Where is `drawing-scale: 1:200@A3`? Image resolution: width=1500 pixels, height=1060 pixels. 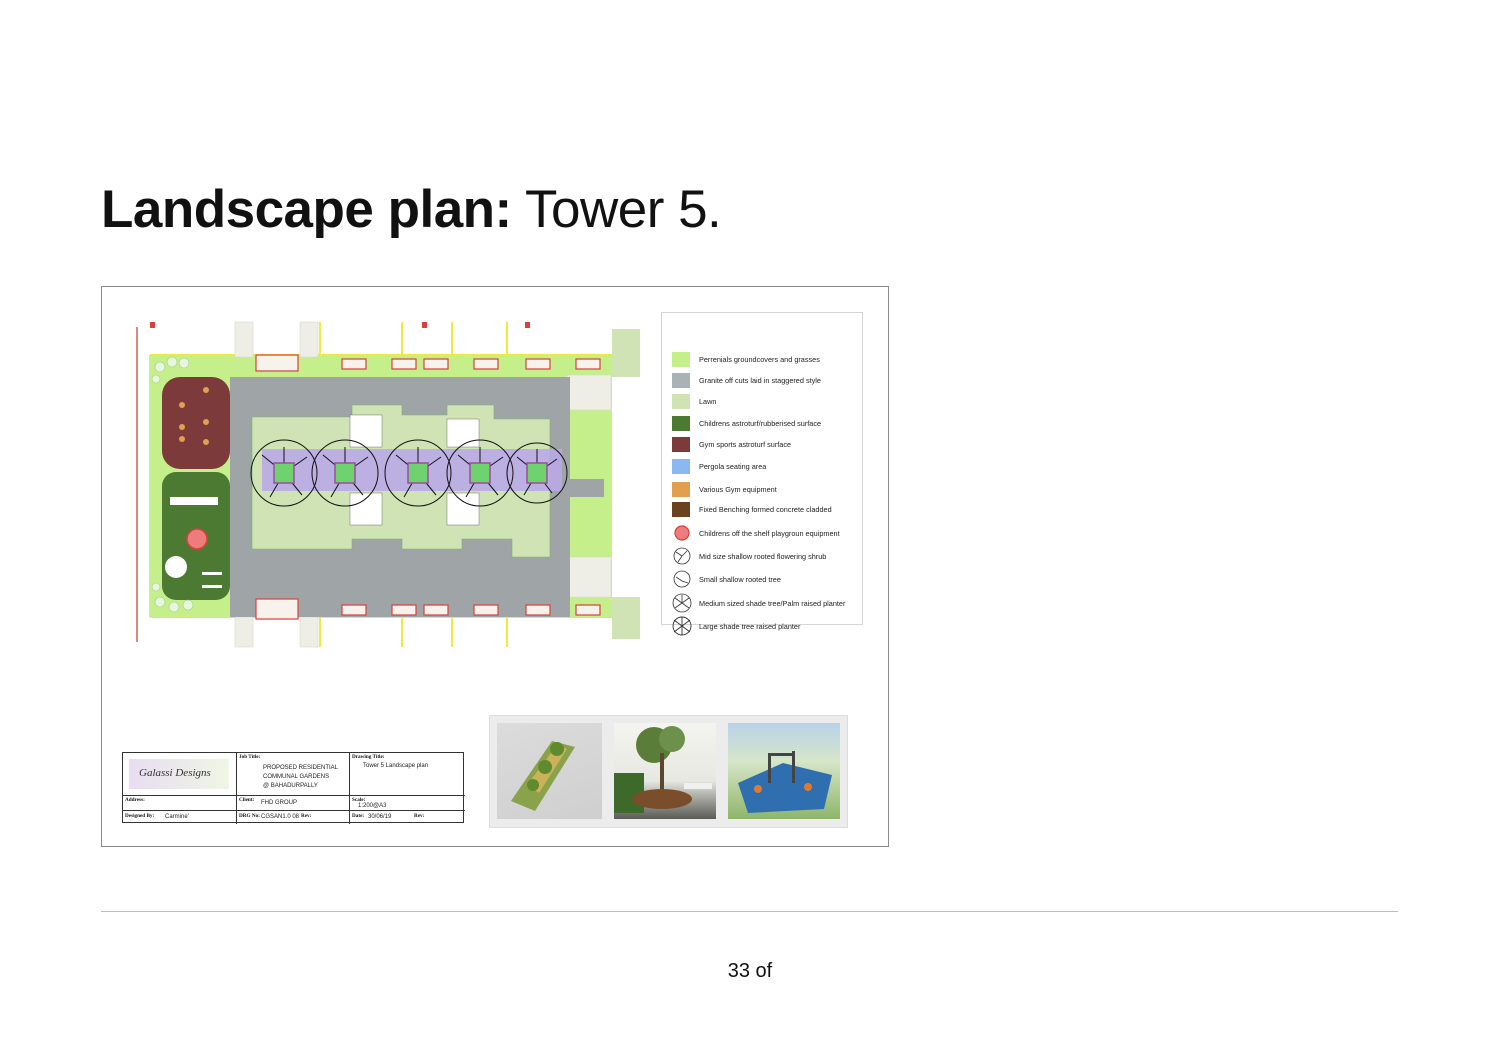
drawing-scale: 1:200@A3 is located at coordinates (372, 806).